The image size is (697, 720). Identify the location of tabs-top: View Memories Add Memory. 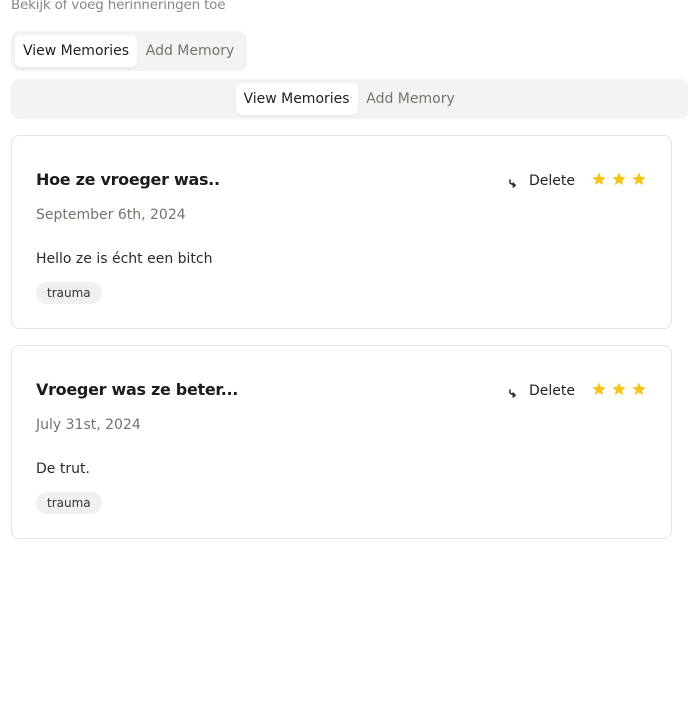
(129, 51).